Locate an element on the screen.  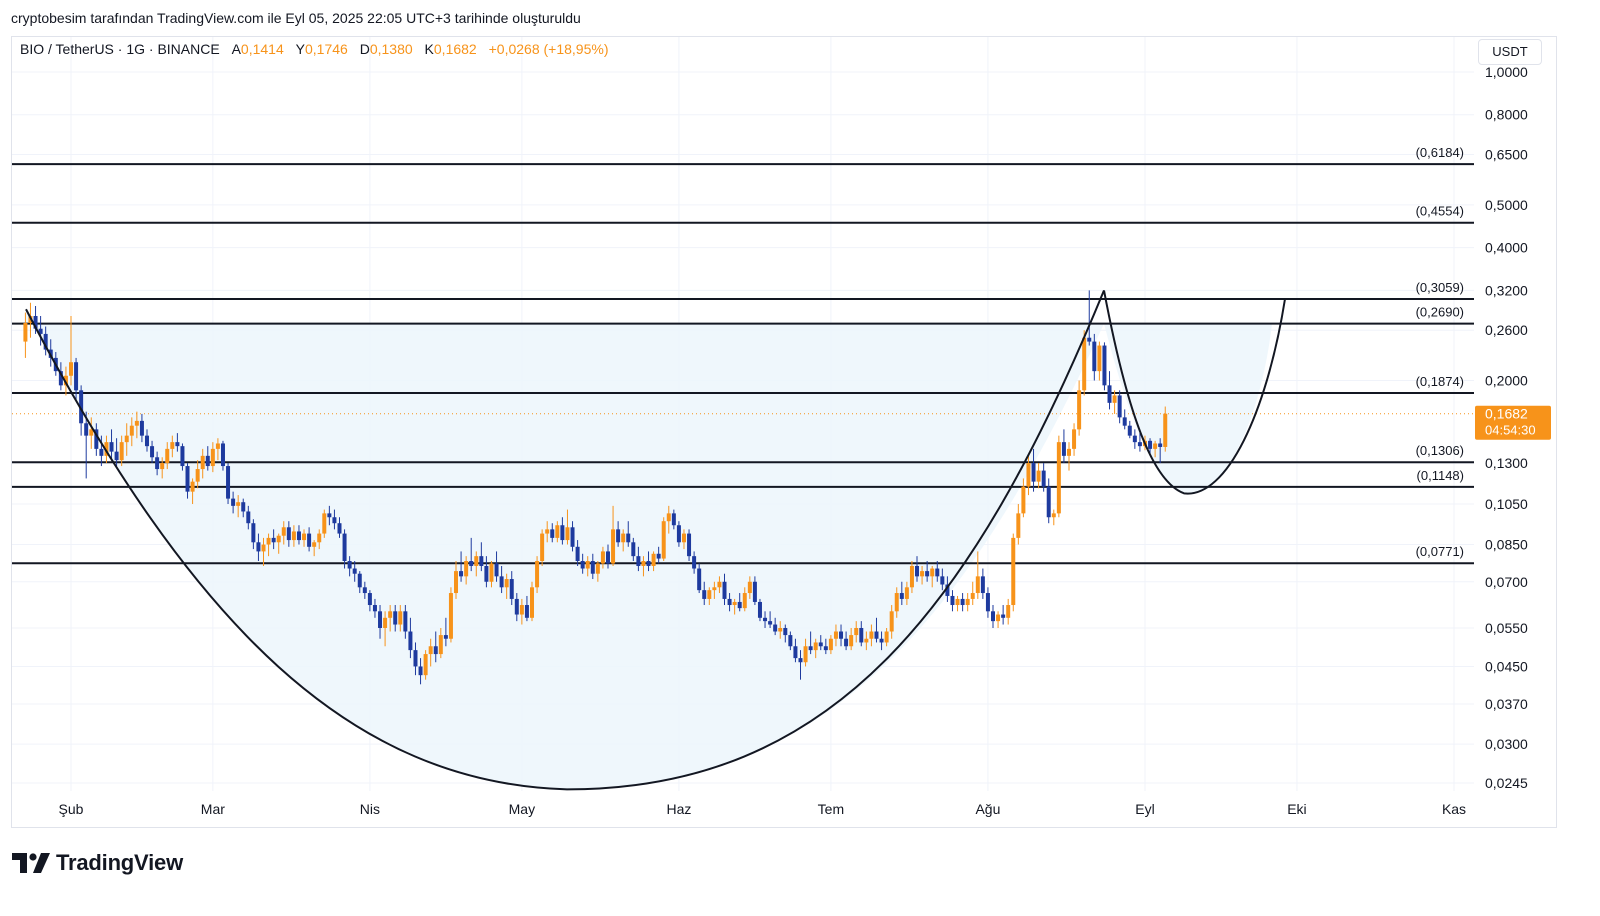
time-axis: Şub Mar Nis May Haz Tem Ağu Eyl Eki Kas is located at coordinates (763, 809).